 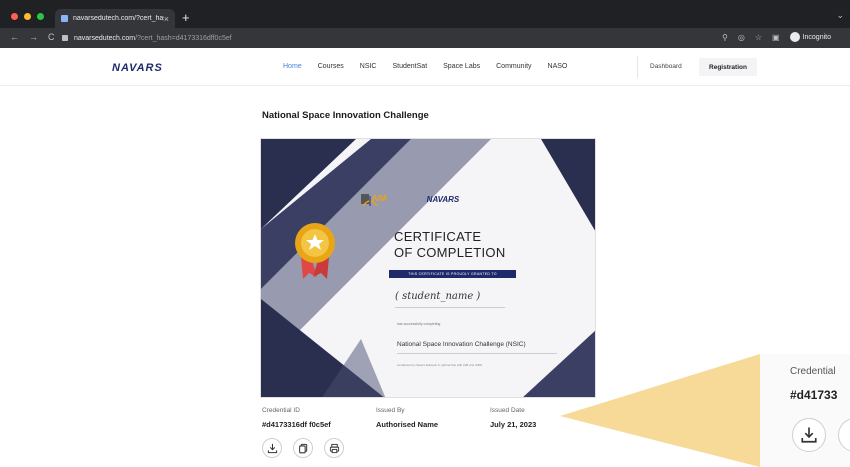 What do you see at coordinates (513, 424) in the screenshot?
I see `issued-date-value: July 21, 2023` at bounding box center [513, 424].